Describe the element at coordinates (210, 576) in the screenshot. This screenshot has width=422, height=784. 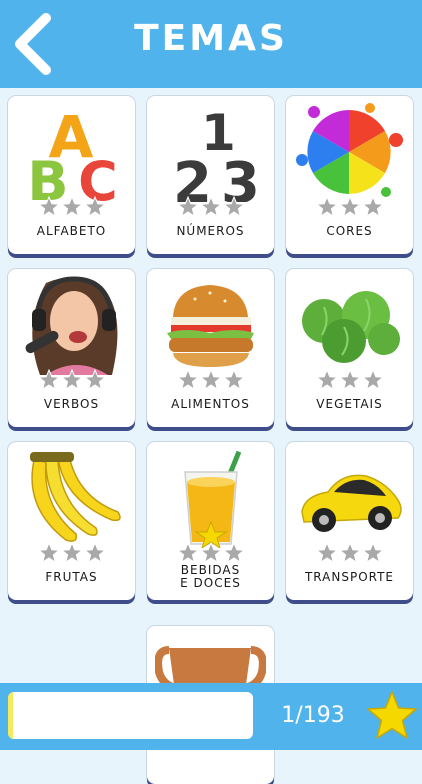
I see `topic-label: BEBIDAS E DOCES` at that location.